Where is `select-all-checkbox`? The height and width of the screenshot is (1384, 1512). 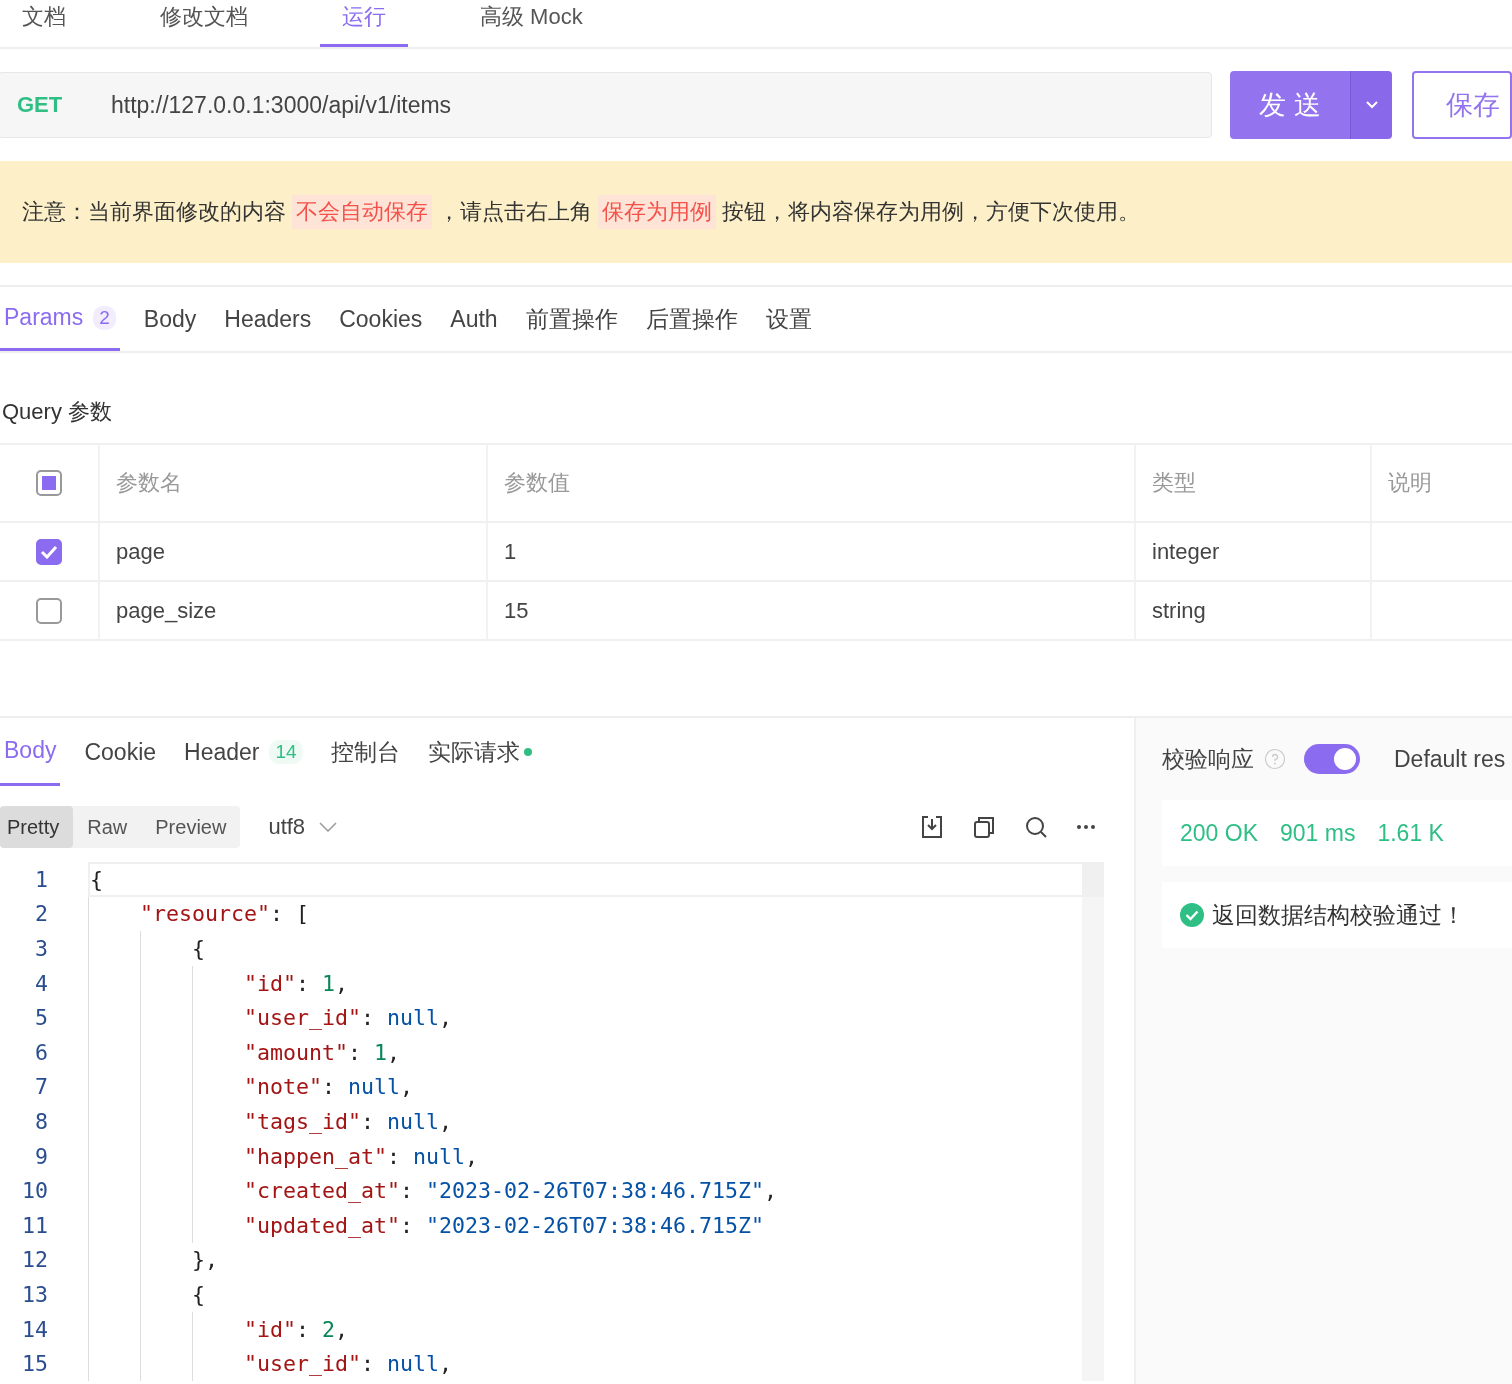 select-all-checkbox is located at coordinates (49, 483).